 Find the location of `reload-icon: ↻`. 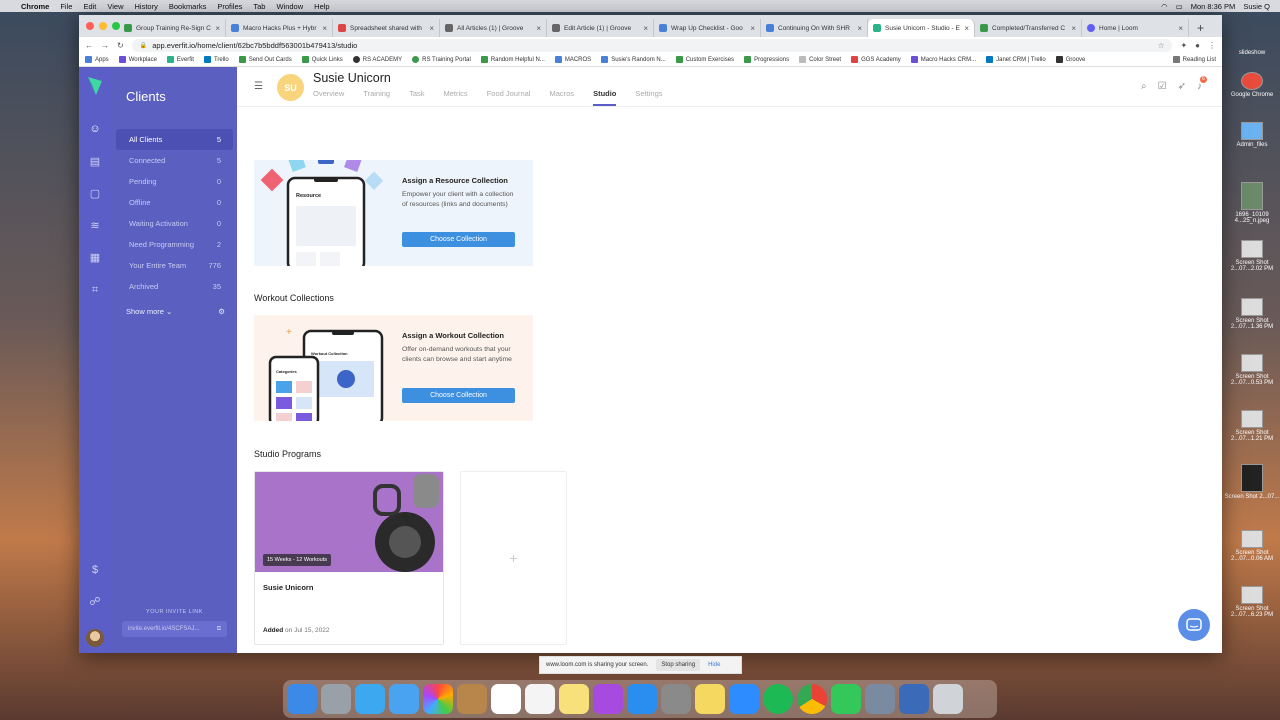

reload-icon: ↻ is located at coordinates (120, 45).